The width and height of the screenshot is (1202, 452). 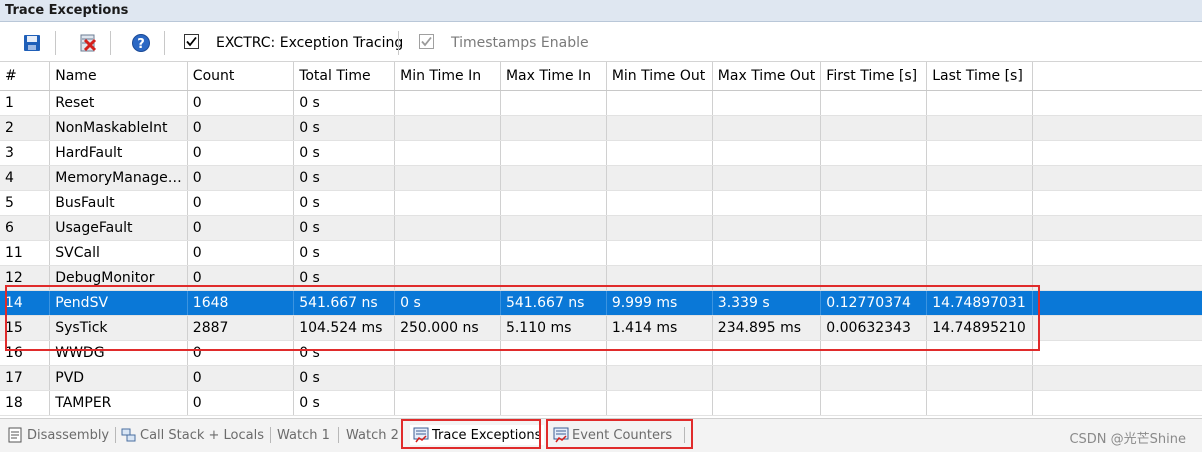 What do you see at coordinates (118, 76) in the screenshot?
I see `column-header-name: Name` at bounding box center [118, 76].